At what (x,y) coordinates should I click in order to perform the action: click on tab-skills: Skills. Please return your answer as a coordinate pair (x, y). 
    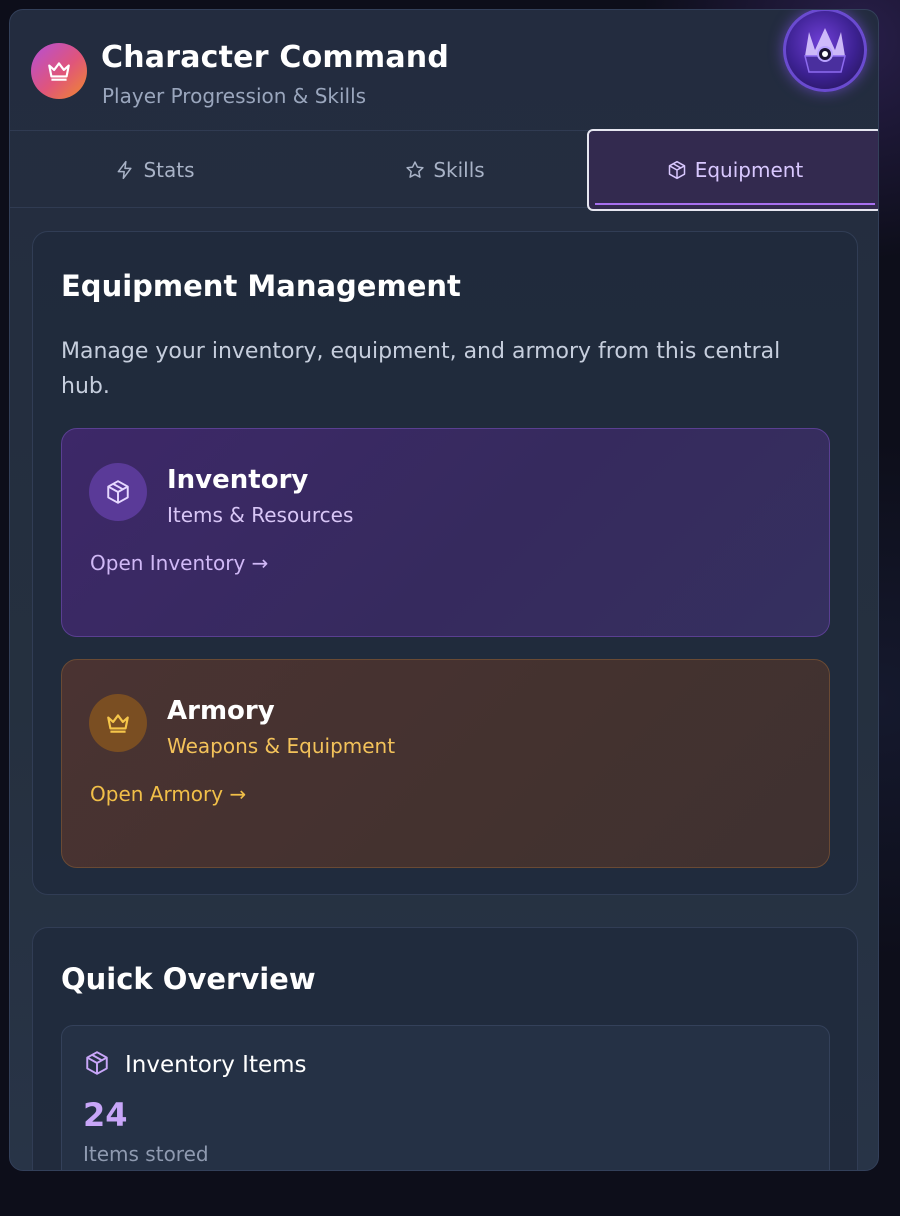
    Looking at the image, I should click on (445, 170).